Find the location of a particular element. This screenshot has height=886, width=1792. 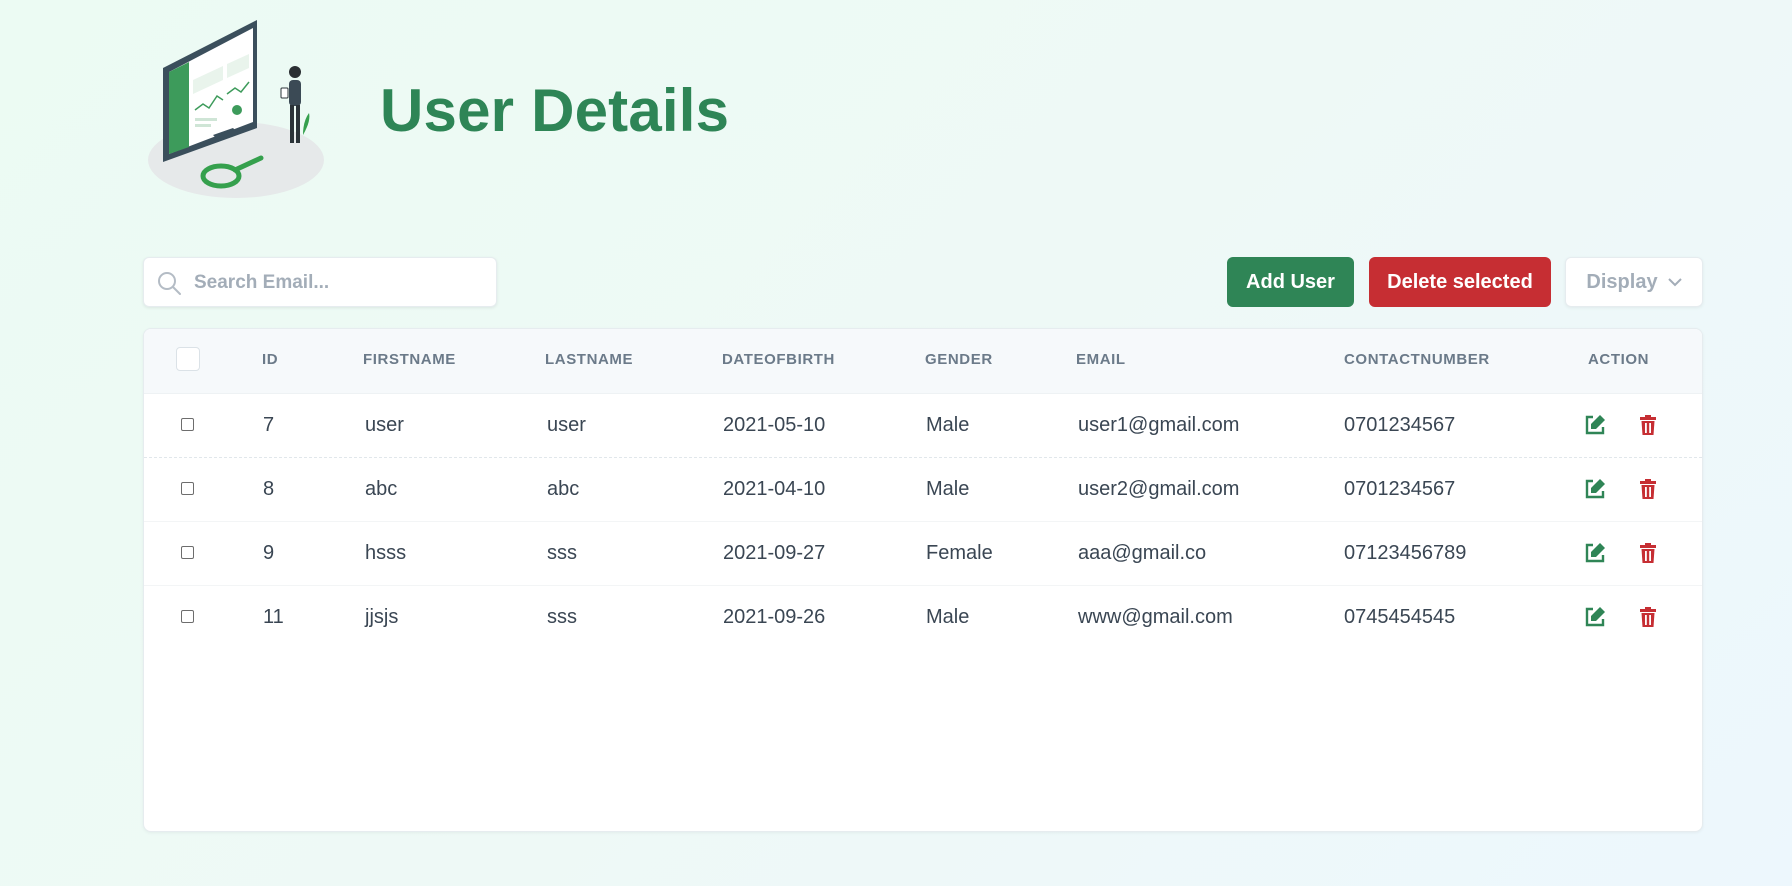

cell-id: 9 is located at coordinates (269, 553).